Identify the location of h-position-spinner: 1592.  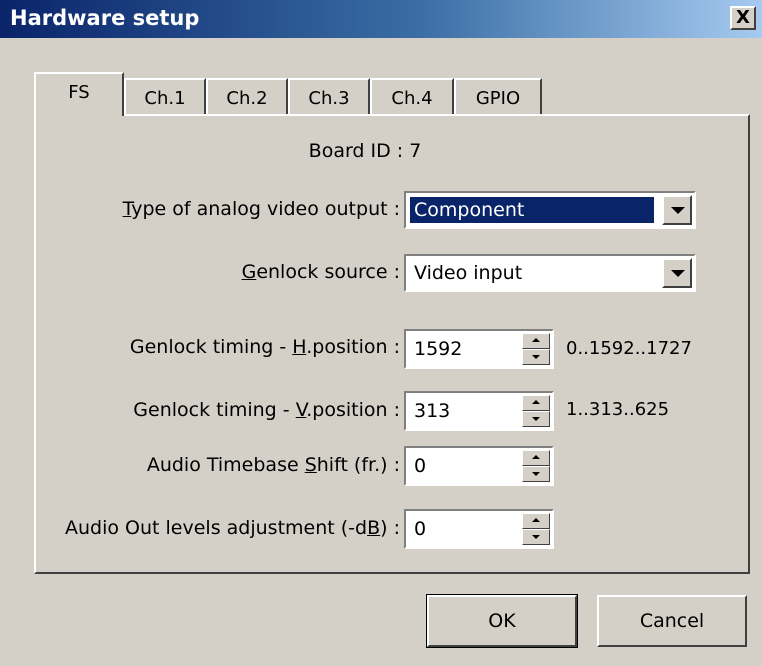
(479, 349).